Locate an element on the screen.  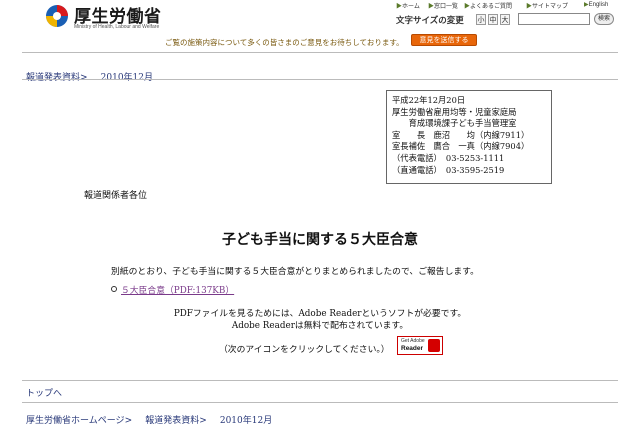
contact-direct-phone: （直通電話） 03-3595-2519 is located at coordinates (448, 169).